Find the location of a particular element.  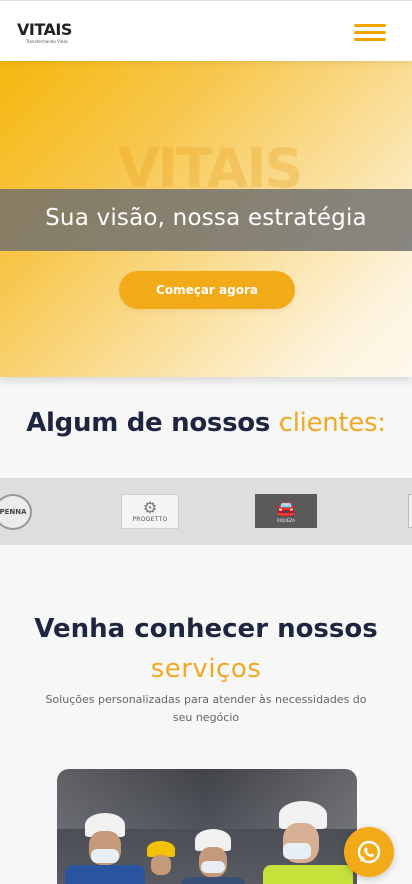

hero-title: Sua visão, nossa estratégia is located at coordinates (206, 218).